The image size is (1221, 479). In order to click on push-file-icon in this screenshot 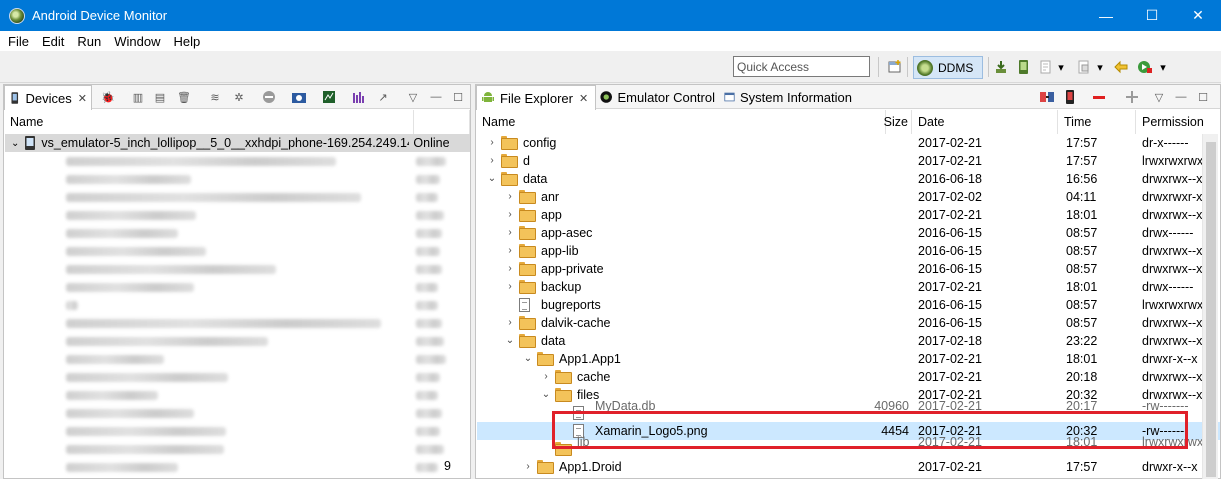, I will do `click(1070, 97)`.